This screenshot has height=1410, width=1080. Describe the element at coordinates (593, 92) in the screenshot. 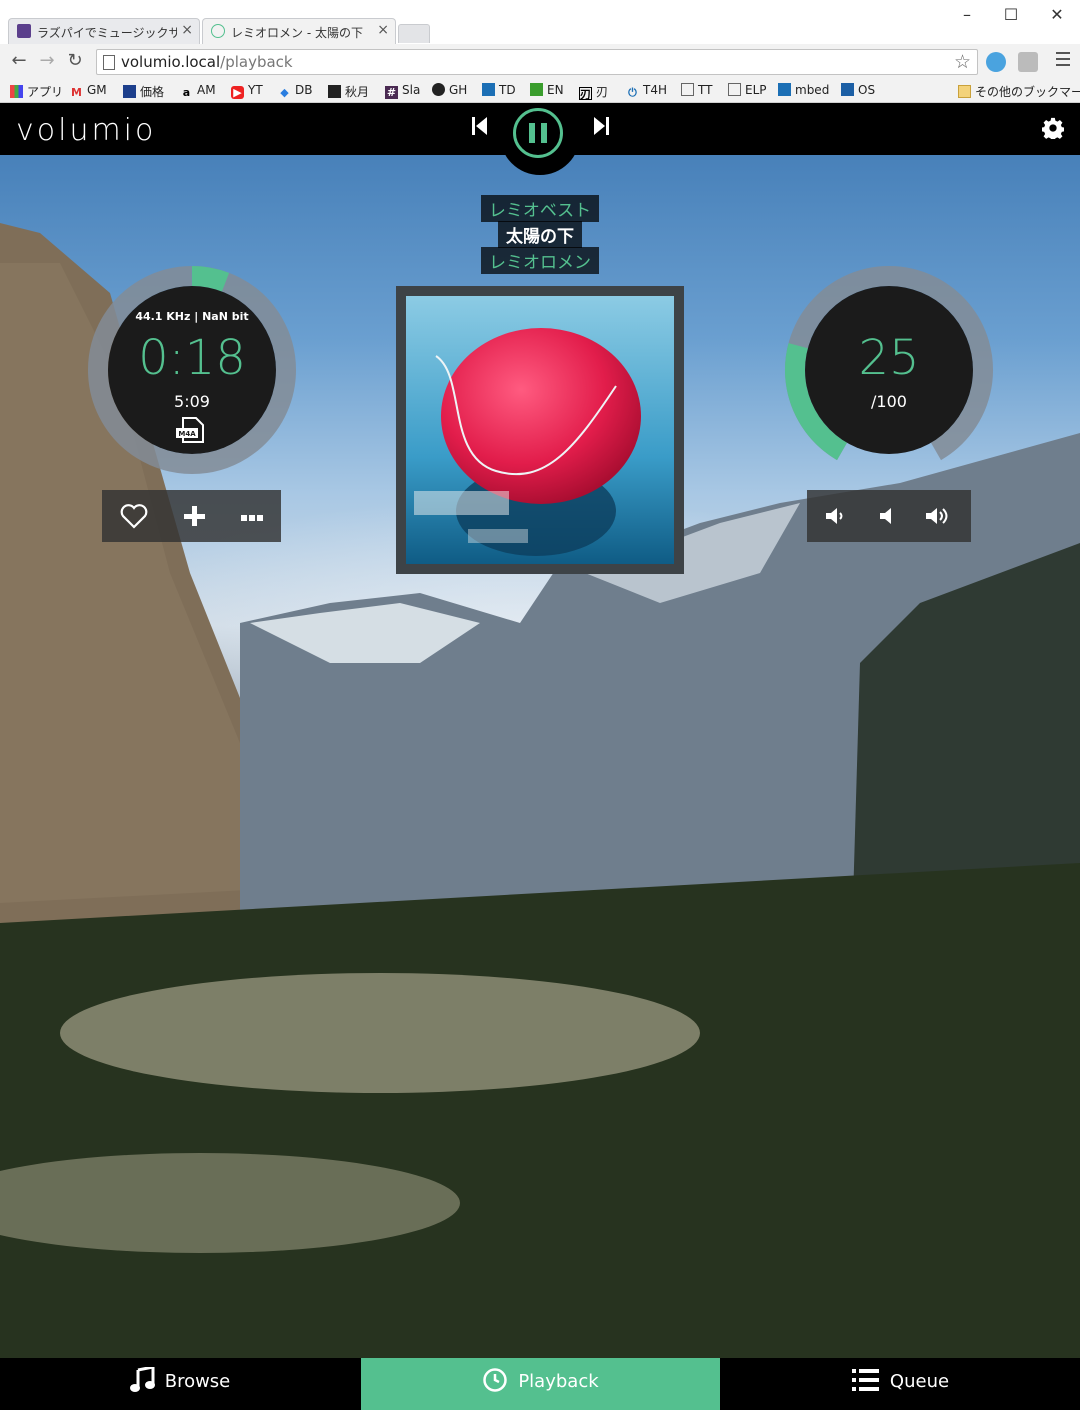

I see `bookmark-kanji: 刃刃` at that location.